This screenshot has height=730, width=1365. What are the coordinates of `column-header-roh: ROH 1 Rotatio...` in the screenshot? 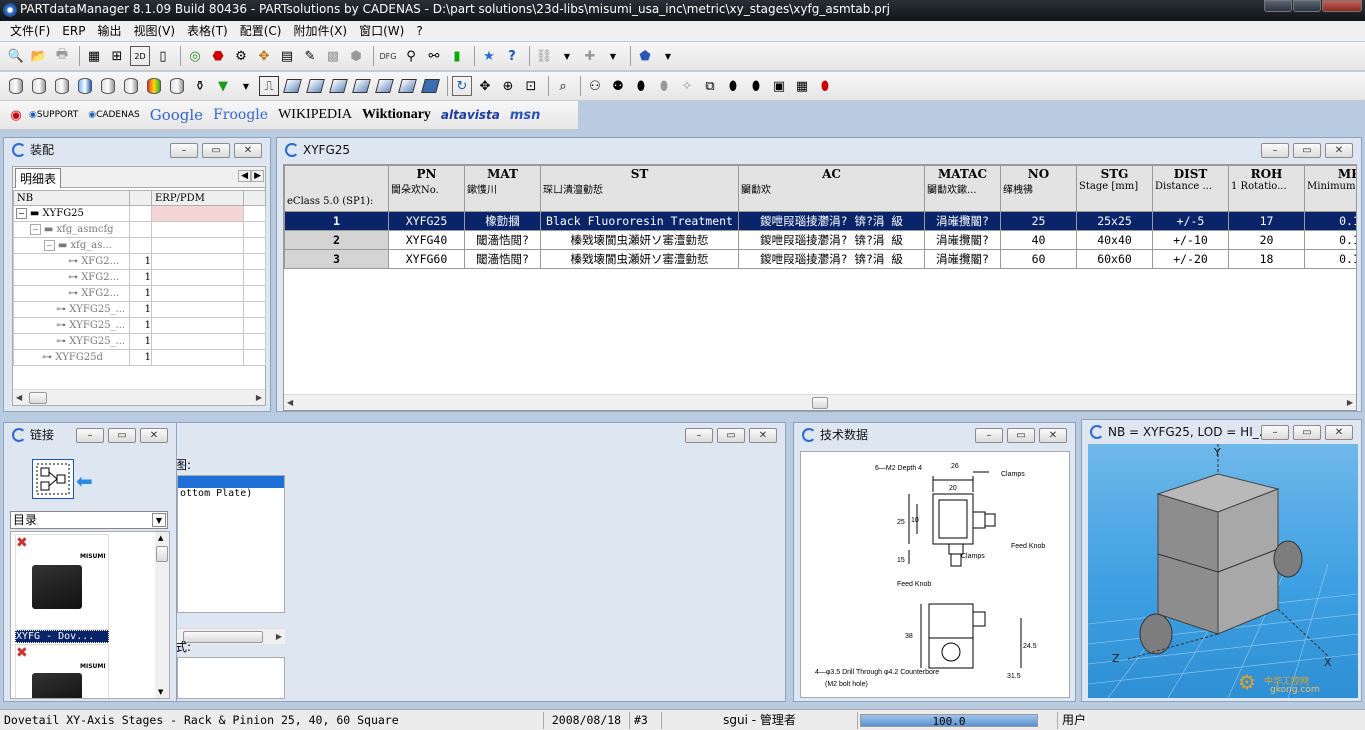 It's located at (1266, 188).